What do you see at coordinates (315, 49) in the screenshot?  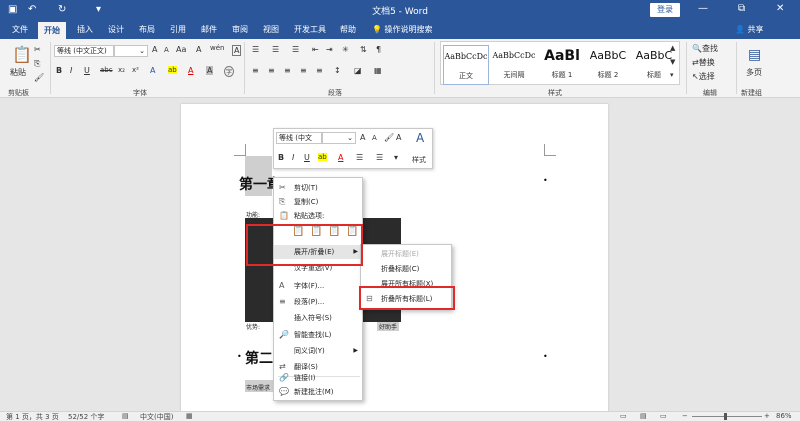 I see `decrease-indent-icon: ⇤` at bounding box center [315, 49].